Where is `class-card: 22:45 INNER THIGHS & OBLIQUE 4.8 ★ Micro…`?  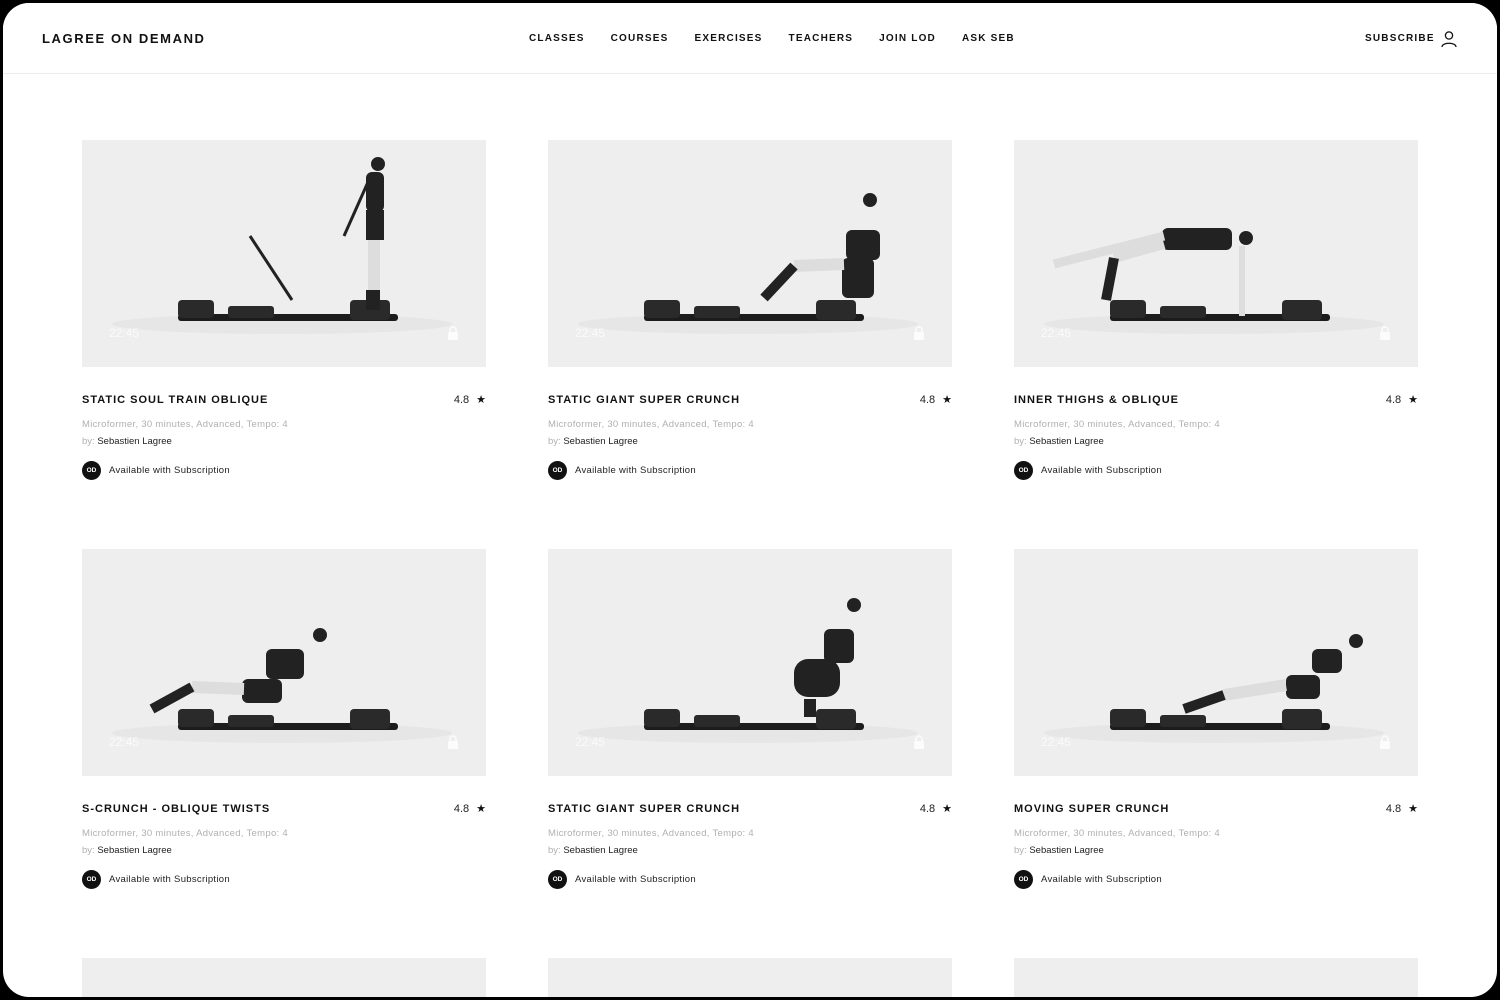 class-card: 22:45 INNER THIGHS & OBLIQUE 4.8 ★ Micro… is located at coordinates (1216, 310).